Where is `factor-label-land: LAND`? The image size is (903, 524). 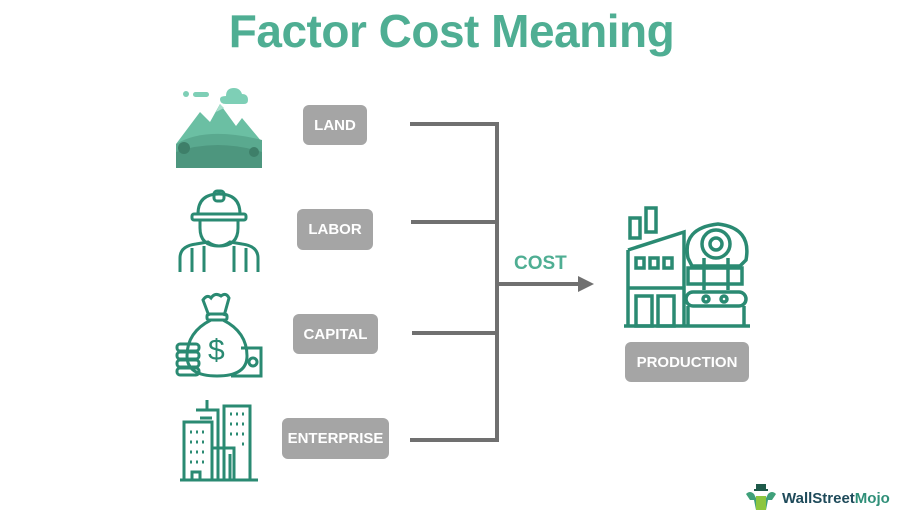 factor-label-land: LAND is located at coordinates (335, 125).